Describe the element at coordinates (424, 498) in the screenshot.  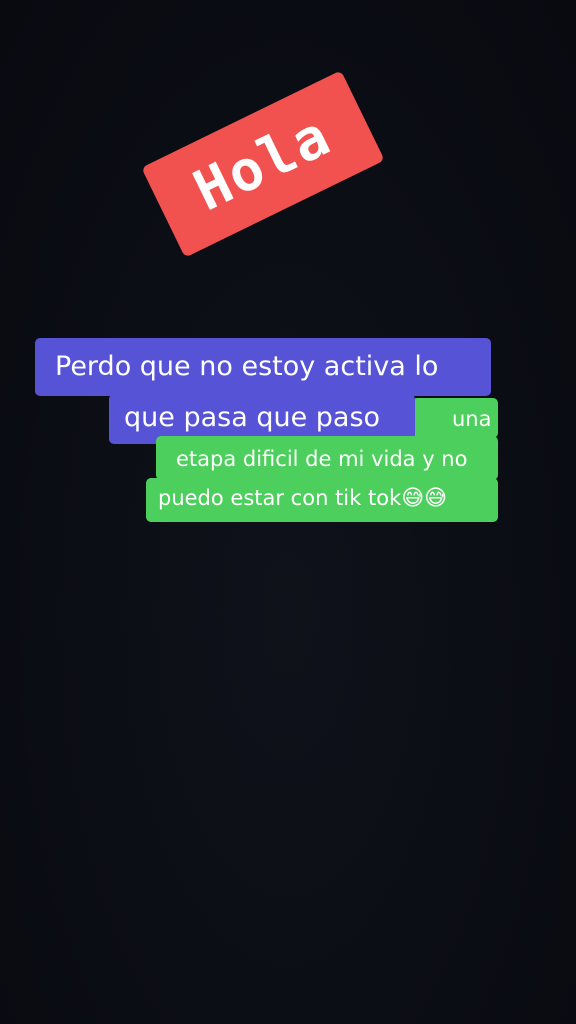
I see `sweat-smile-emoji-icon: 😅😅` at that location.